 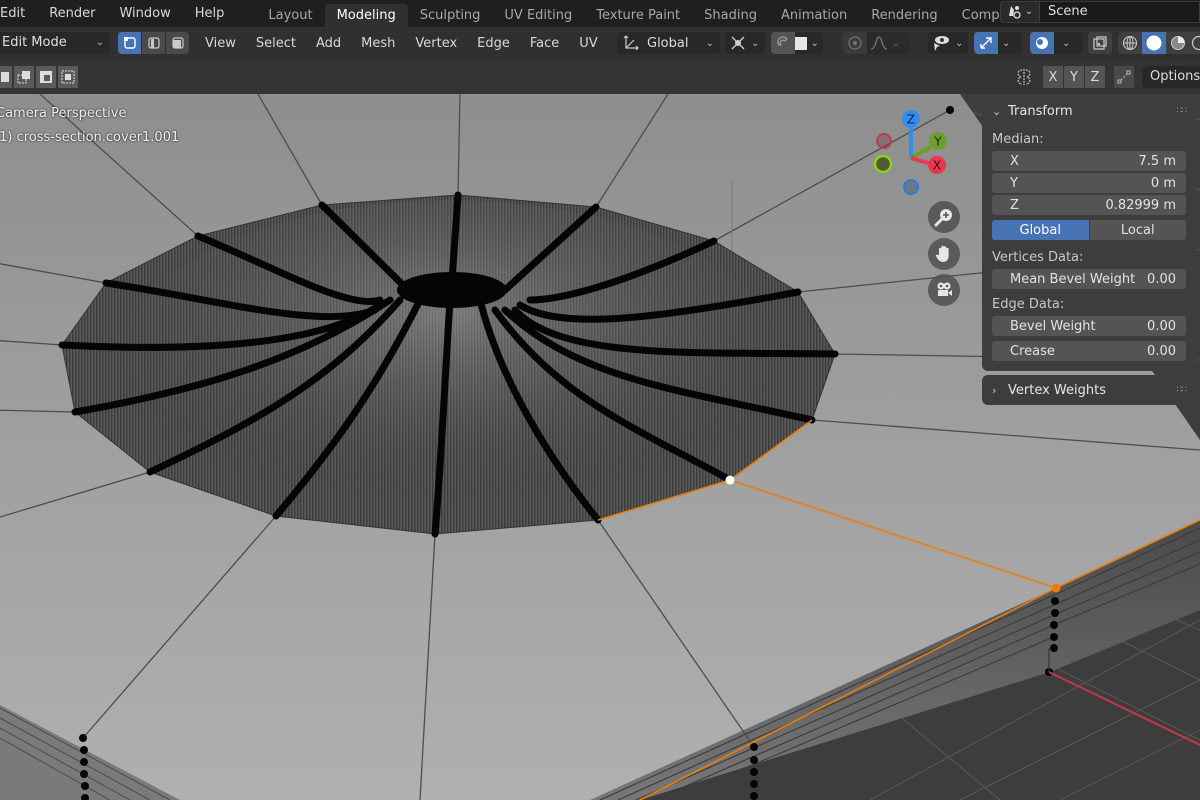 What do you see at coordinates (883, 164) in the screenshot?
I see `gizmo-neg-y` at bounding box center [883, 164].